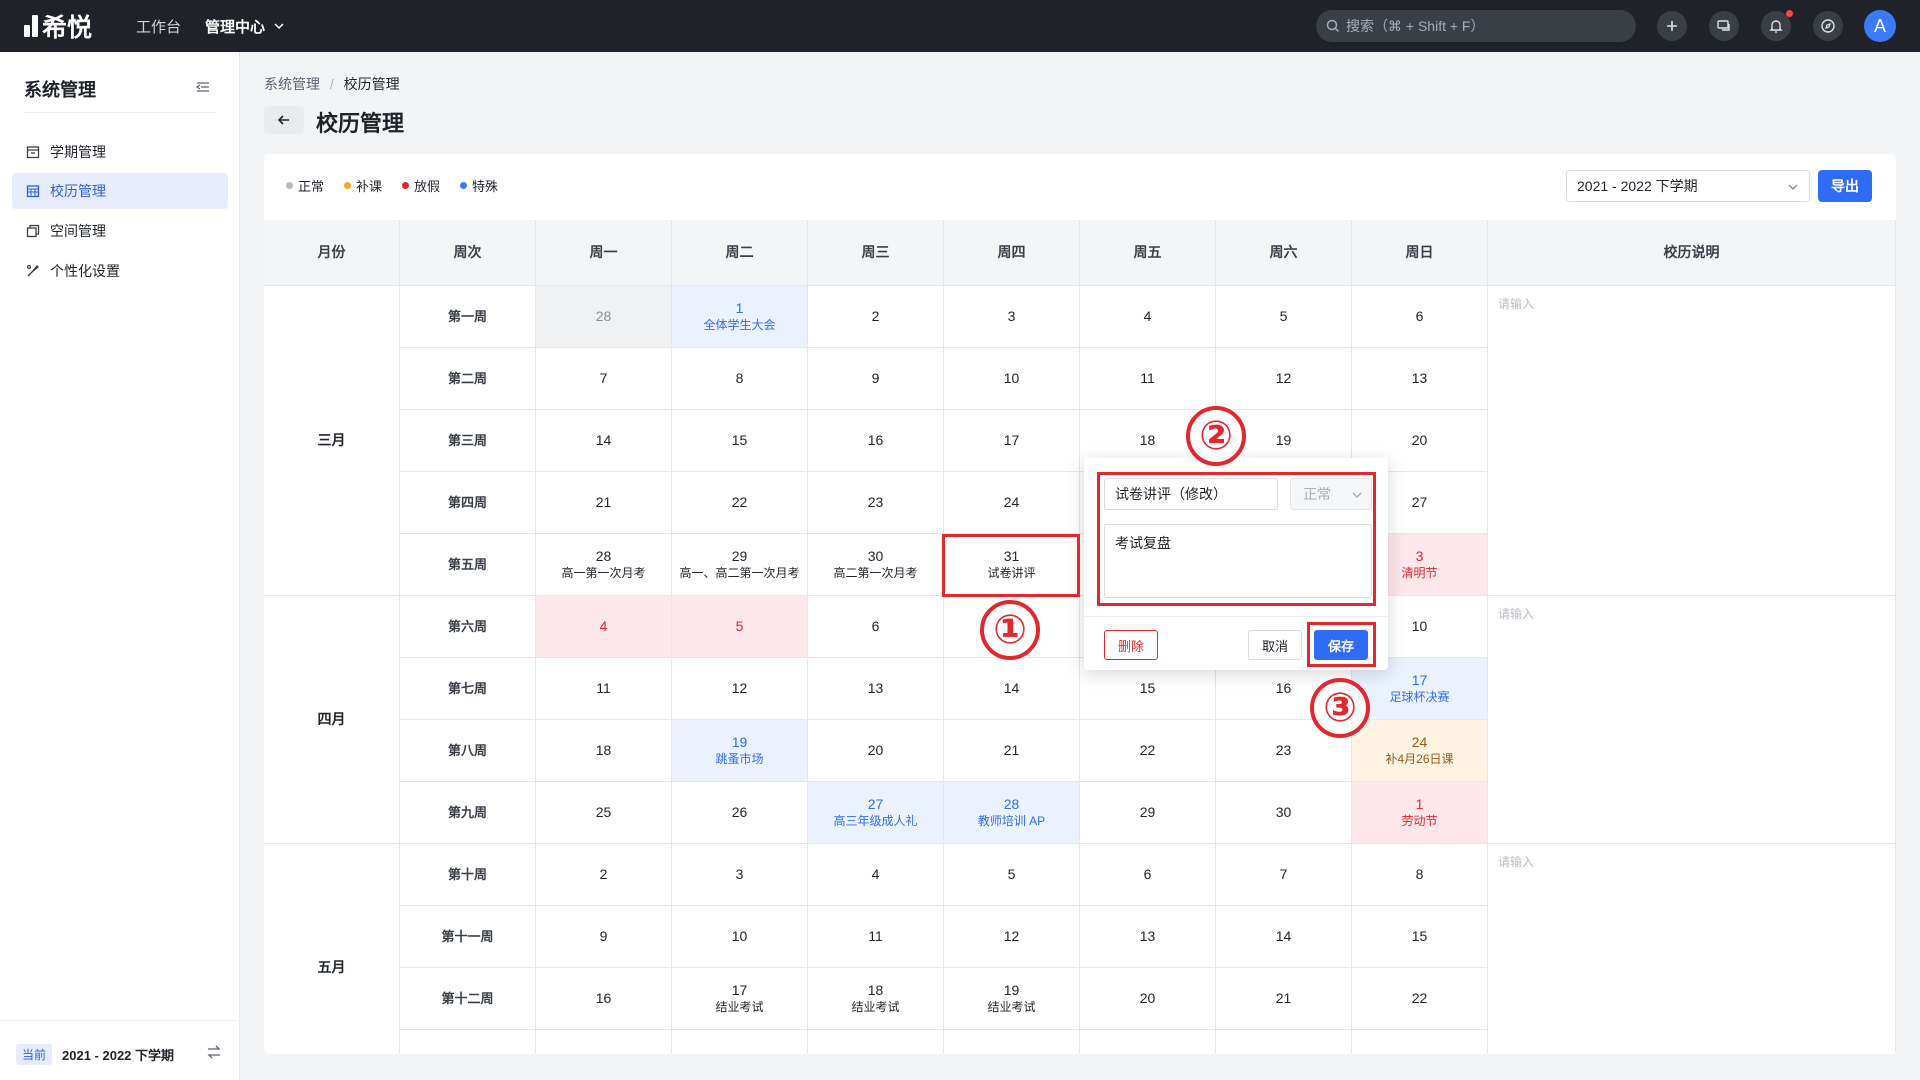 Image resolution: width=1920 pixels, height=1080 pixels. Describe the element at coordinates (604, 751) in the screenshot. I see `day-cell: 18` at that location.